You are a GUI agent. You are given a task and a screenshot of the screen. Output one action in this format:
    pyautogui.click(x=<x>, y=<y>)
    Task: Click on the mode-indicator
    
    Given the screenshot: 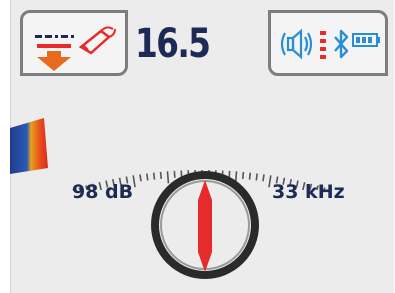 What is the action you would take?
    pyautogui.click(x=74, y=43)
    